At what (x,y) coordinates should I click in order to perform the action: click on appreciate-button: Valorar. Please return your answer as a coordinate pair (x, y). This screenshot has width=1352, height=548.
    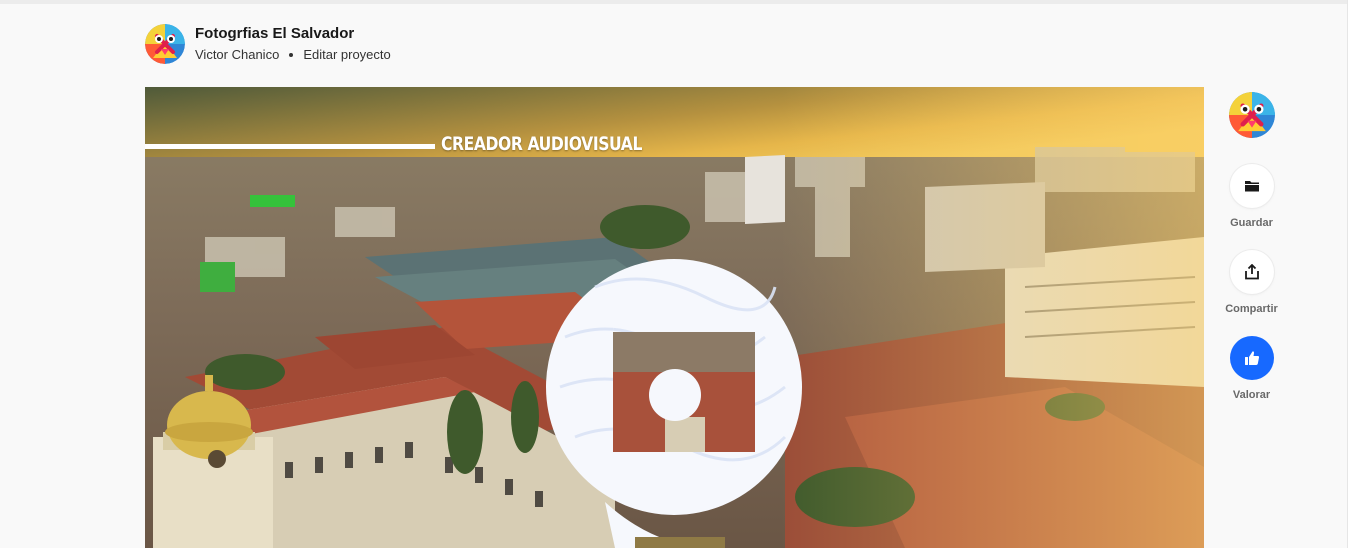
    Looking at the image, I should click on (1251, 369).